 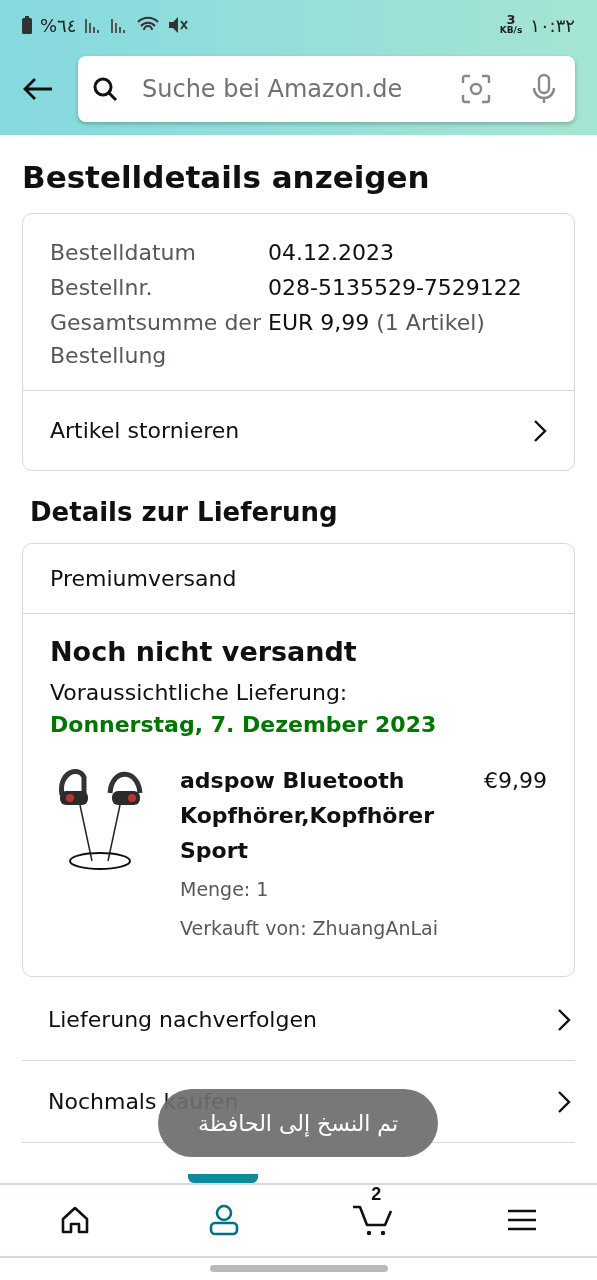 What do you see at coordinates (156, 339) in the screenshot?
I see `order-label: Gesamtsumme der Bestellung` at bounding box center [156, 339].